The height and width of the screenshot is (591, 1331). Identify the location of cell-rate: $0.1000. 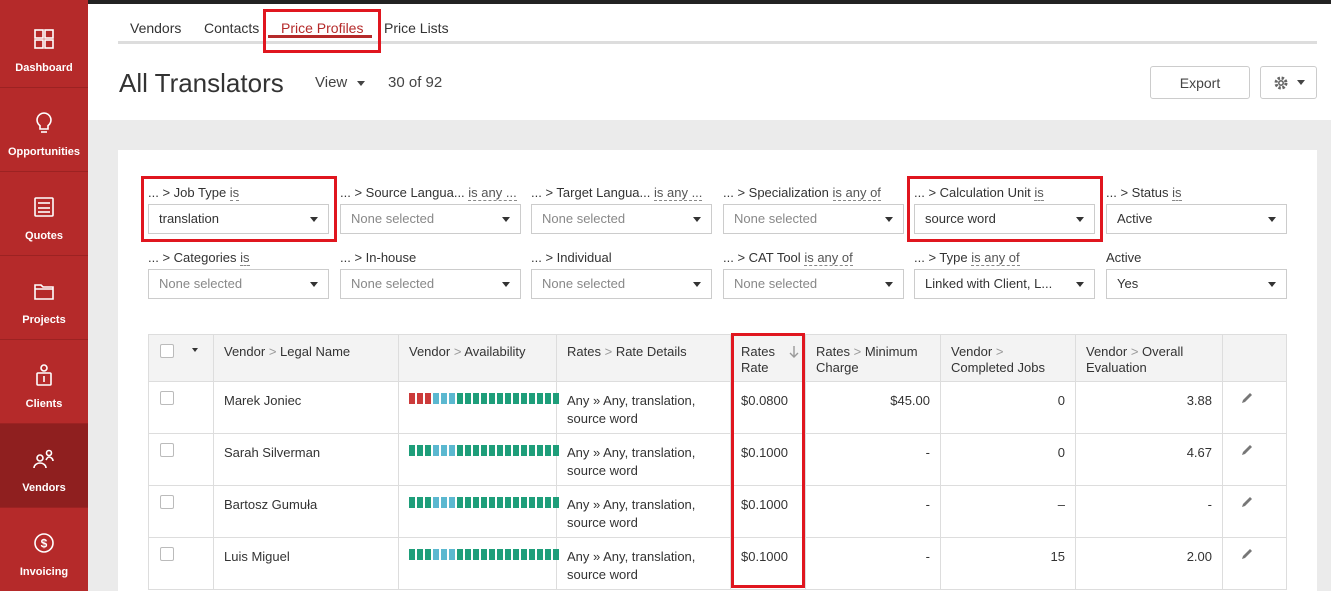
(768, 511).